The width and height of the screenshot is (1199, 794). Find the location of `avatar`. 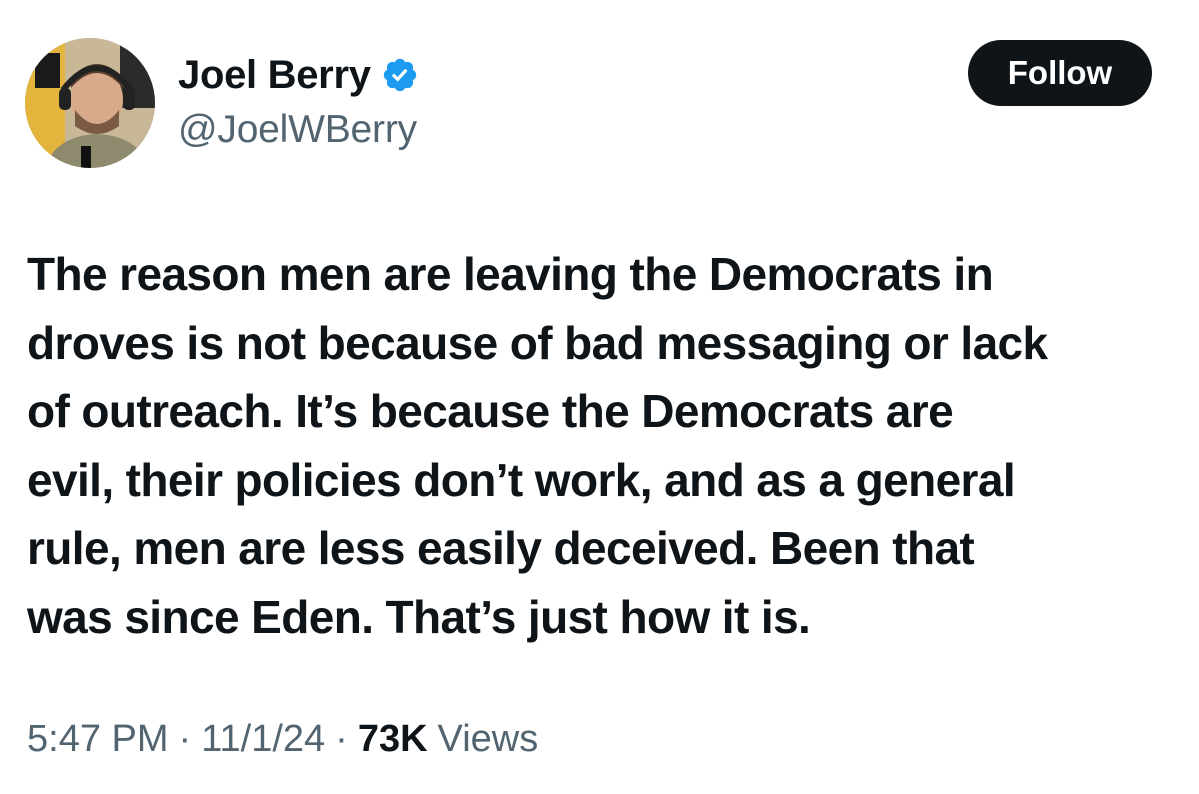

avatar is located at coordinates (90, 103).